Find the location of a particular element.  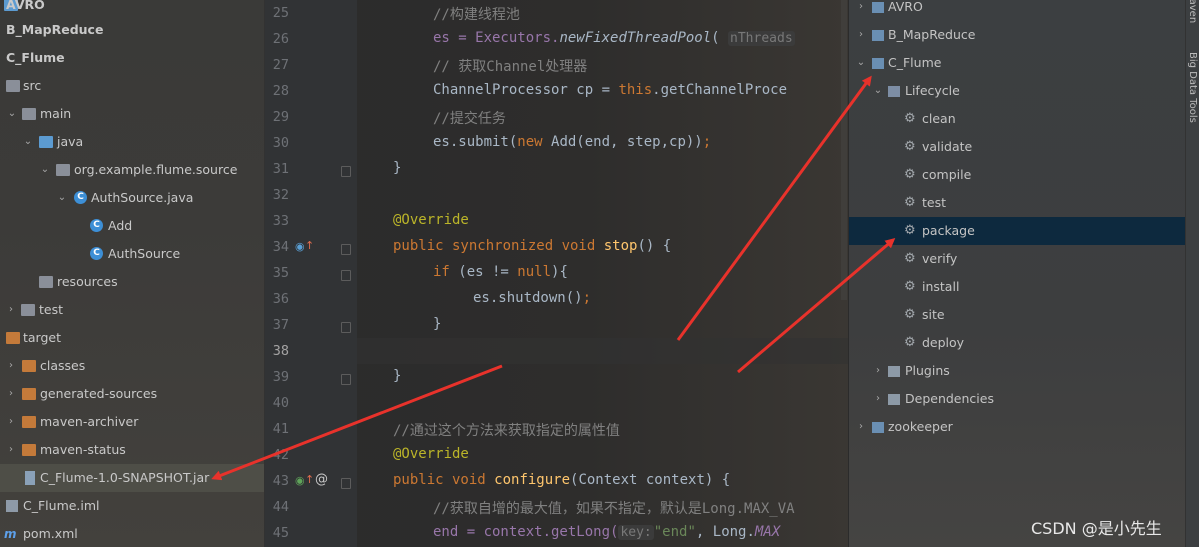

code-line-43: public void configure(Context context) { is located at coordinates (561, 480).